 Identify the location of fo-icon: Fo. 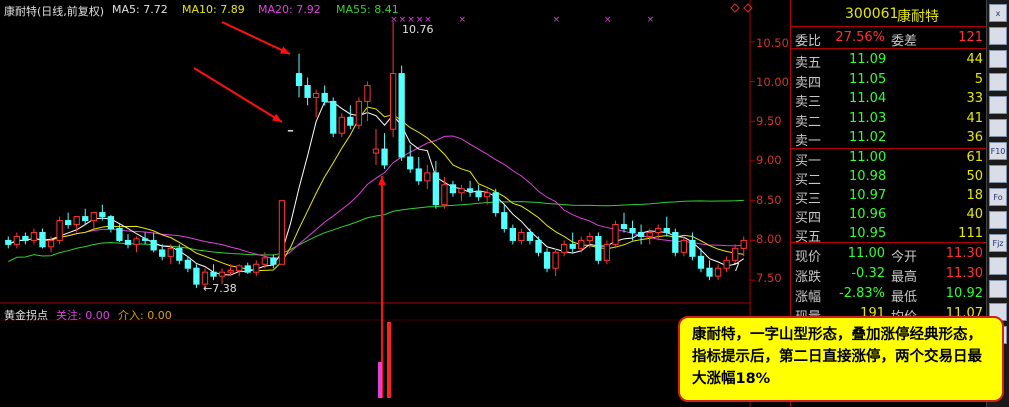
(998, 197).